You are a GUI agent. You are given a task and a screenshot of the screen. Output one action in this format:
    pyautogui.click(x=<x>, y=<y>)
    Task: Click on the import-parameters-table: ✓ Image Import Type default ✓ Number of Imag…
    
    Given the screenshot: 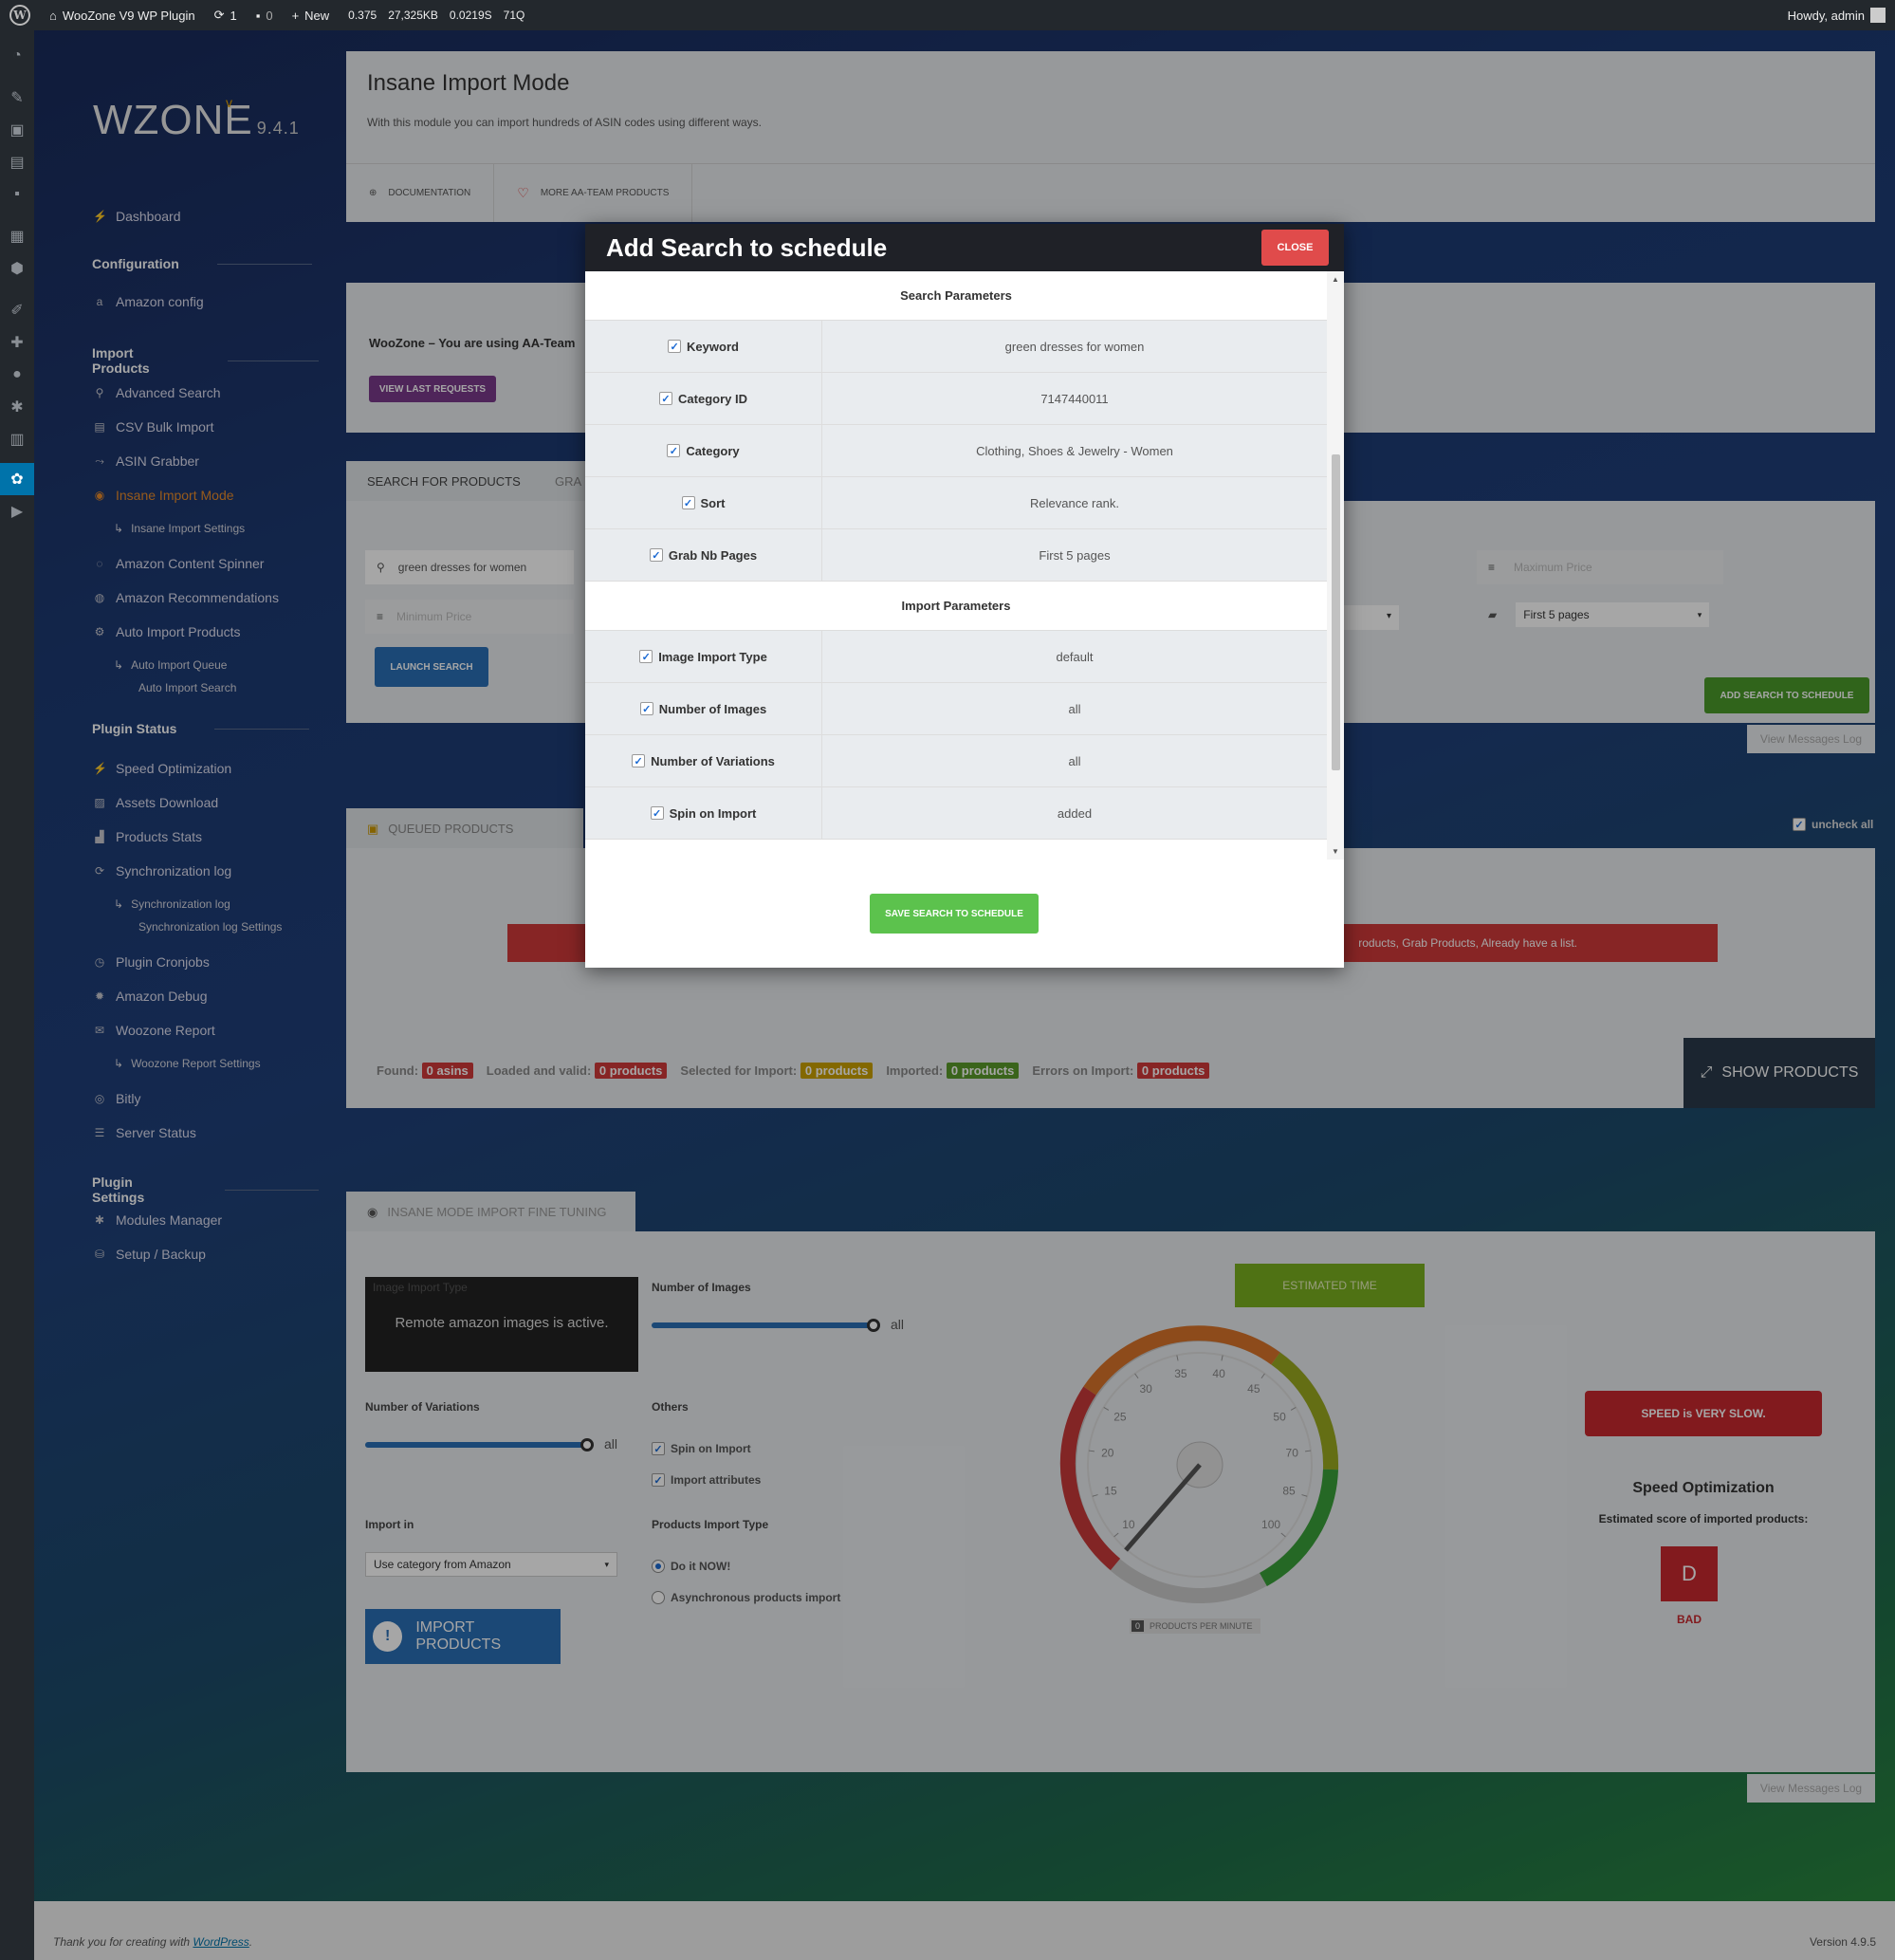 What is the action you would take?
    pyautogui.click(x=956, y=735)
    